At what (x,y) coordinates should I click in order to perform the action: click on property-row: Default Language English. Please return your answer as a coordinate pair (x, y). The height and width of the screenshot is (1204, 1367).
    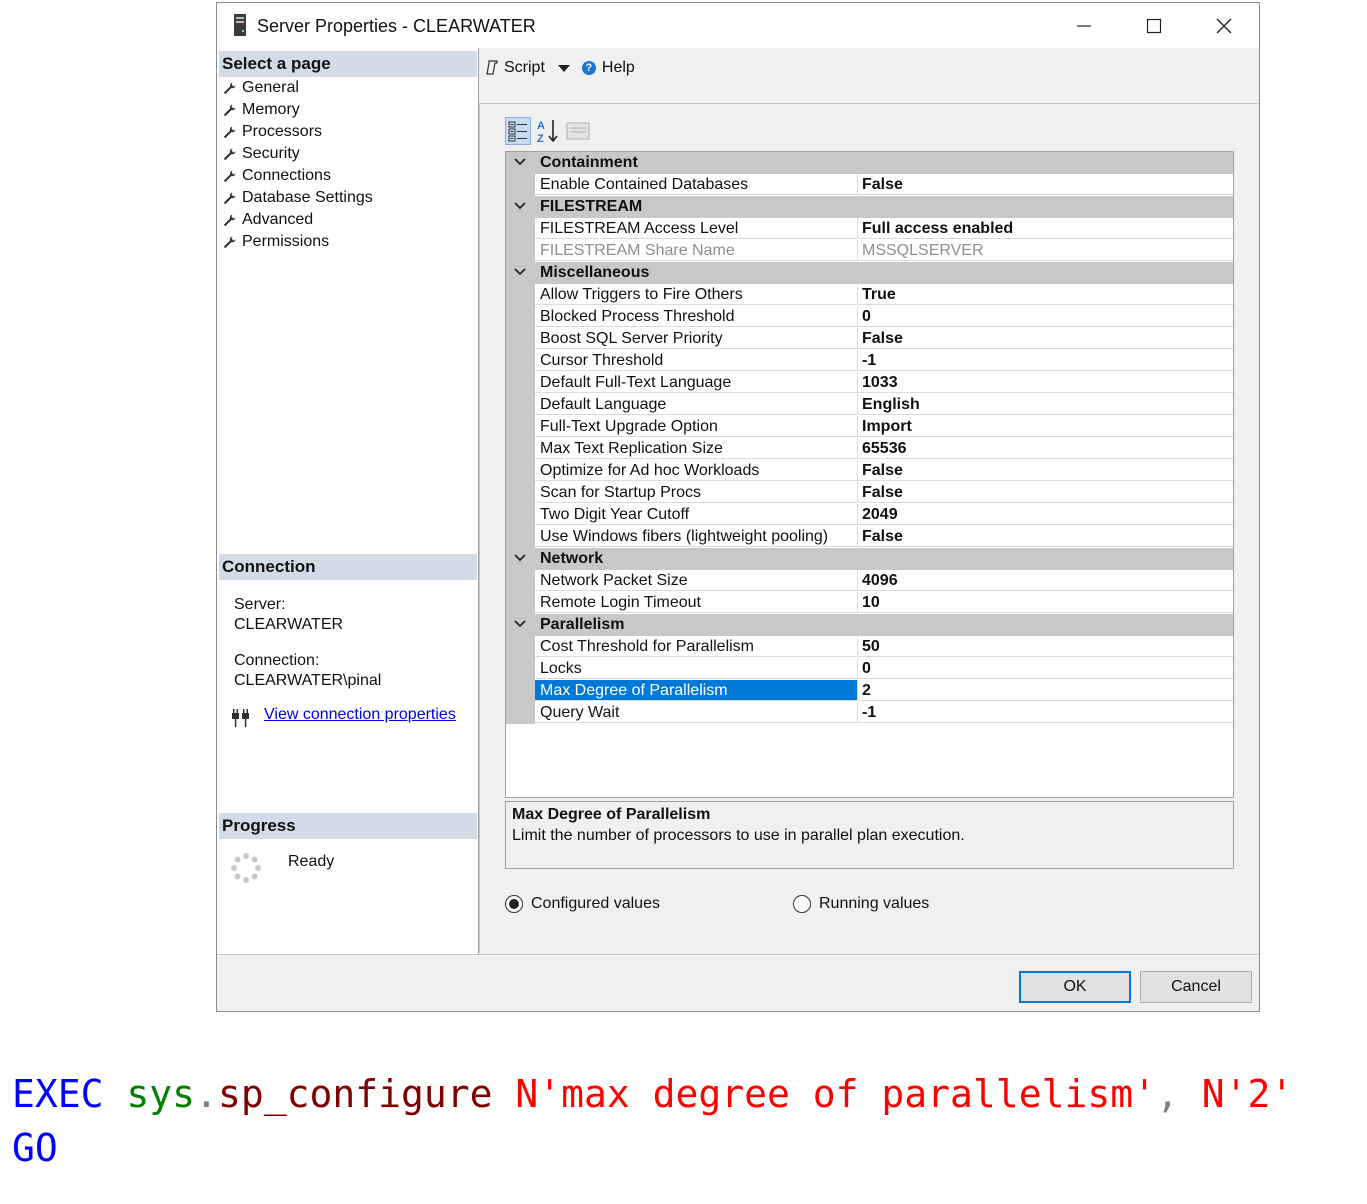
    Looking at the image, I should click on (869, 405).